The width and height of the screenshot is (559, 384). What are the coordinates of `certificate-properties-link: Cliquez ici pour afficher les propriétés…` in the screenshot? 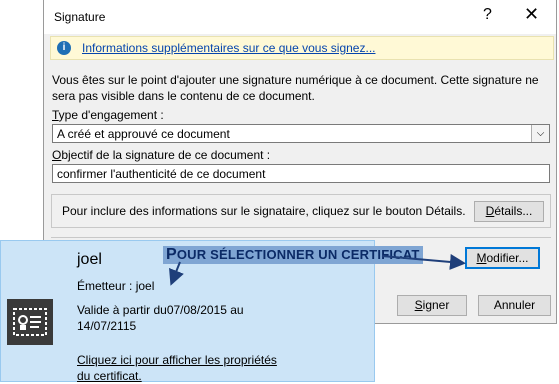 It's located at (177, 368).